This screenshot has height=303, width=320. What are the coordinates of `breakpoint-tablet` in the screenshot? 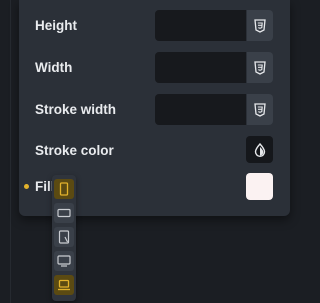 It's located at (64, 237).